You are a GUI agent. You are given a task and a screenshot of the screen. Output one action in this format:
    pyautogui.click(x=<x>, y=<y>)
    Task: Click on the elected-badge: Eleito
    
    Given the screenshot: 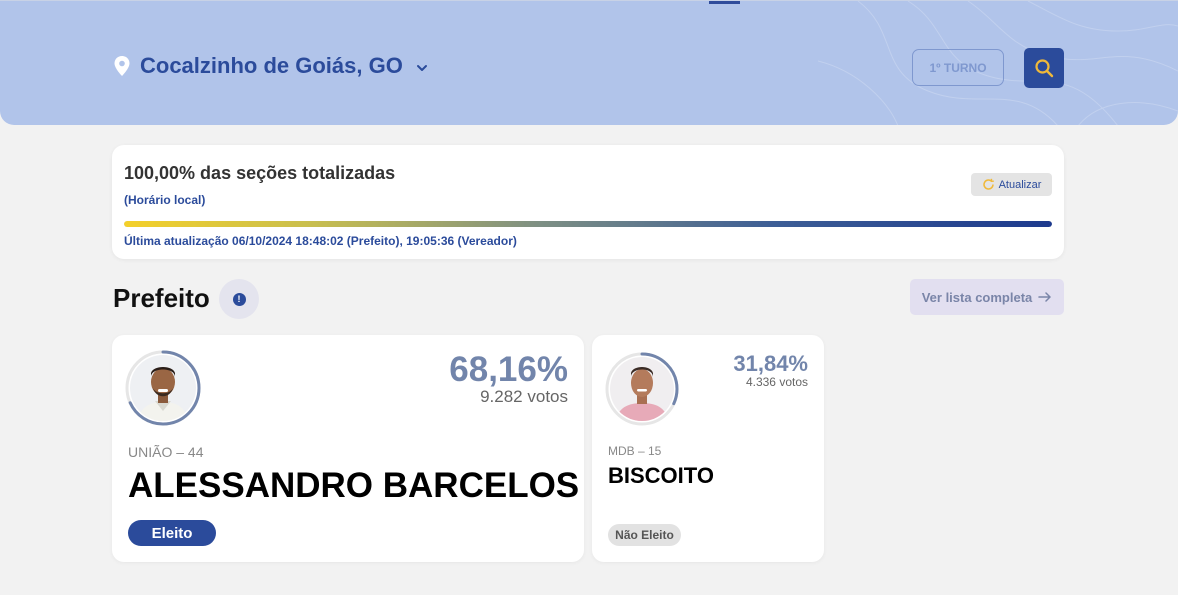 What is the action you would take?
    pyautogui.click(x=172, y=533)
    